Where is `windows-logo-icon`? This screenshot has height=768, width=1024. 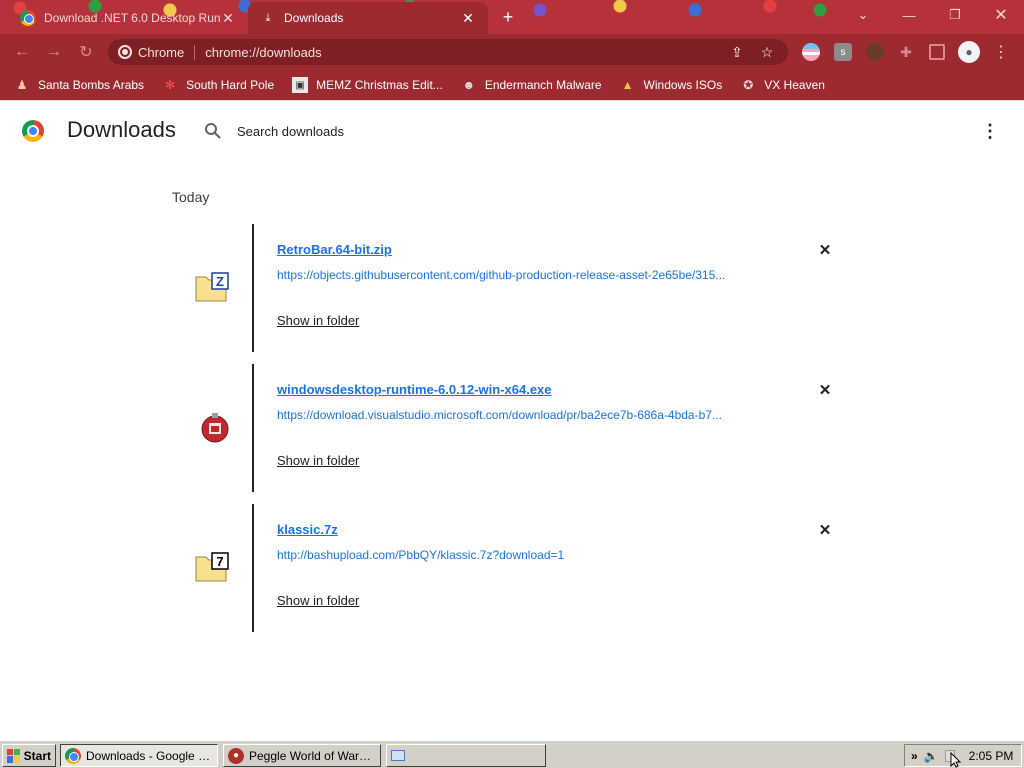
windows-logo-icon is located at coordinates (13, 755).